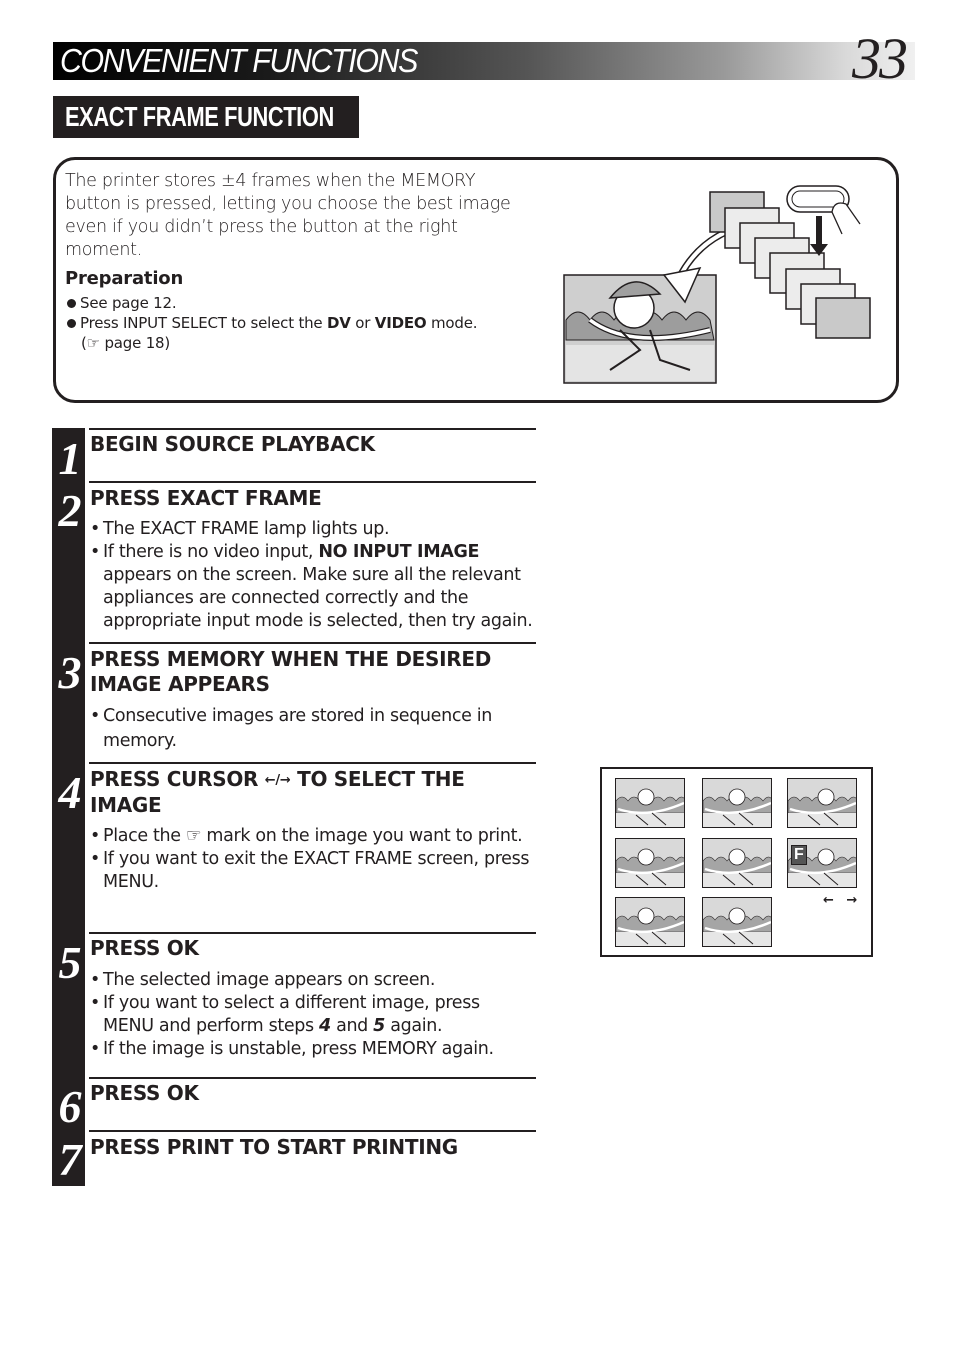 Image resolution: width=954 pixels, height=1355 pixels. Describe the element at coordinates (232, 444) in the screenshot. I see `step-title: BEGIN SOURCE PLAYBACK` at that location.